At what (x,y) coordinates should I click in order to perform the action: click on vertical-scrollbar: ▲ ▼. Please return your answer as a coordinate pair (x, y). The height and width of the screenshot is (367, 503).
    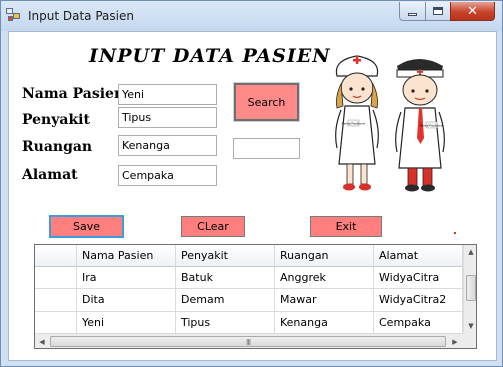
    Looking at the image, I should click on (469, 289).